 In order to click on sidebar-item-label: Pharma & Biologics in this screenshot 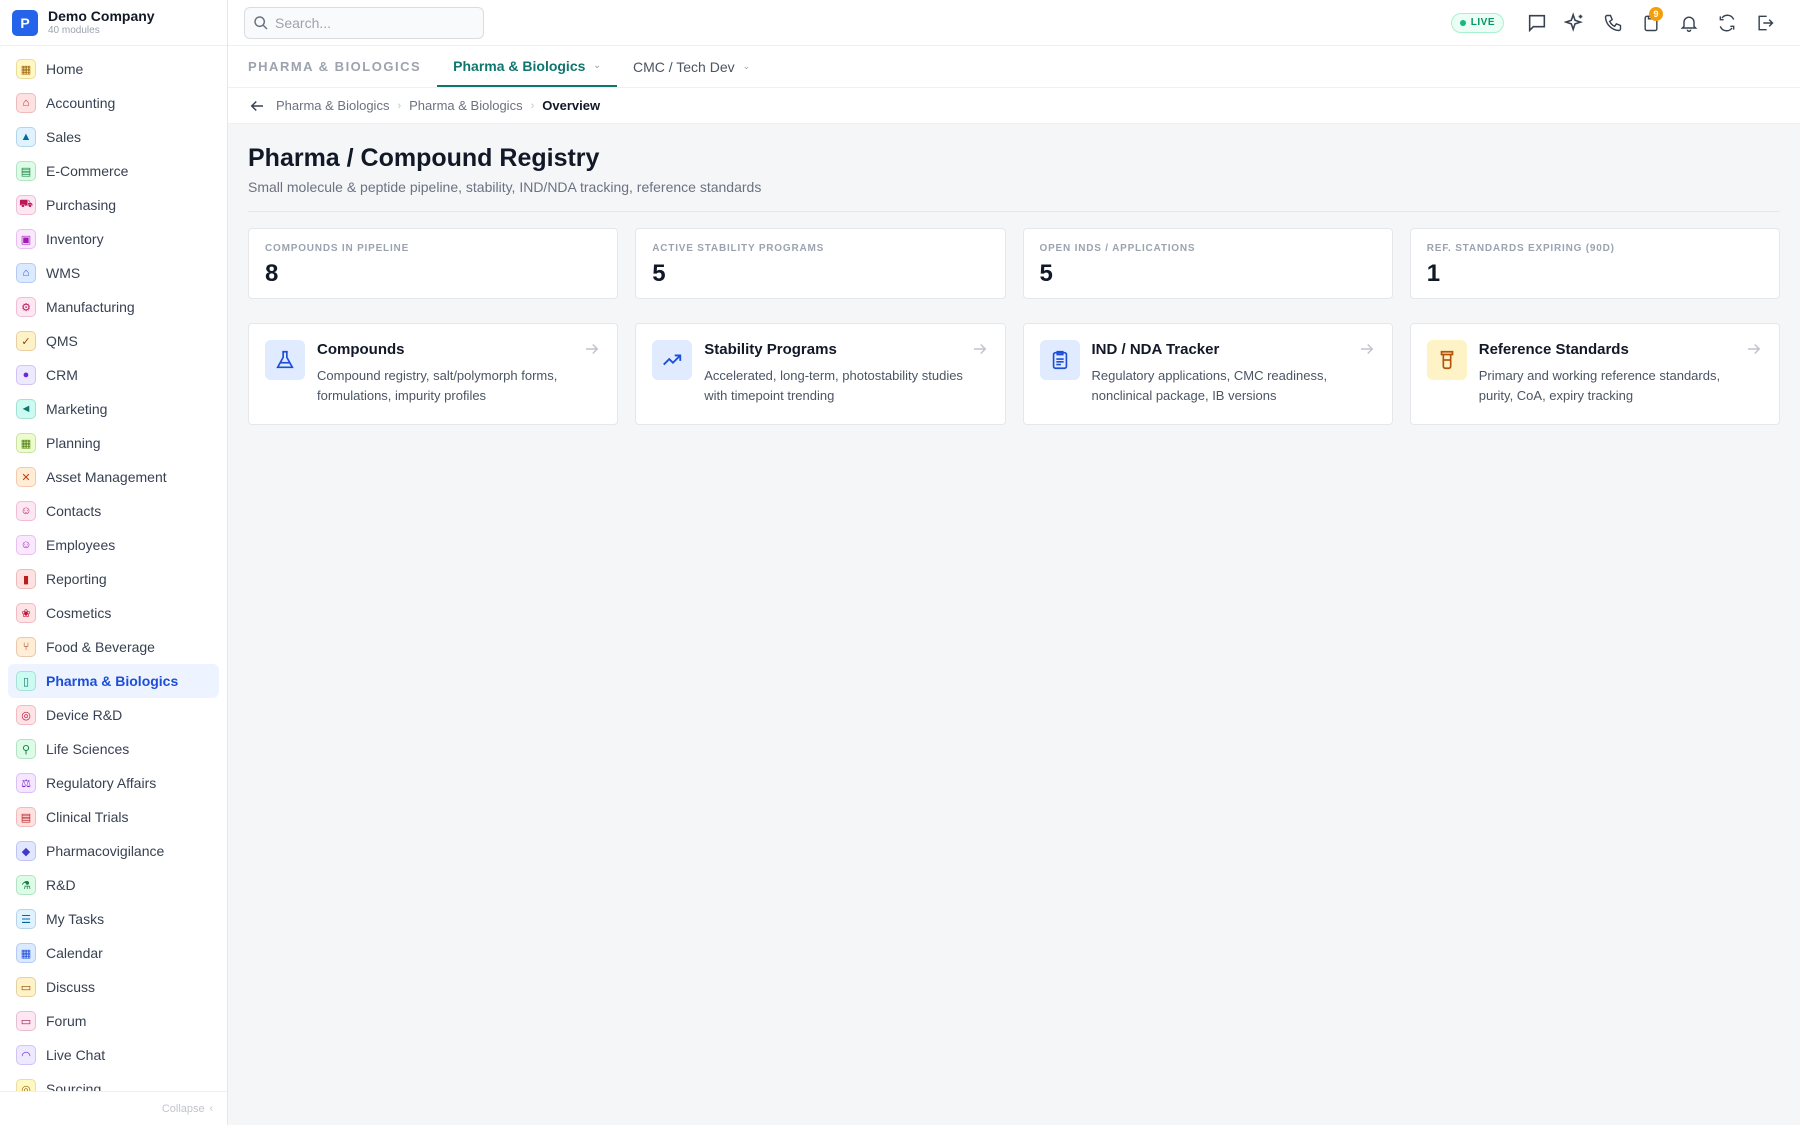, I will do `click(112, 681)`.